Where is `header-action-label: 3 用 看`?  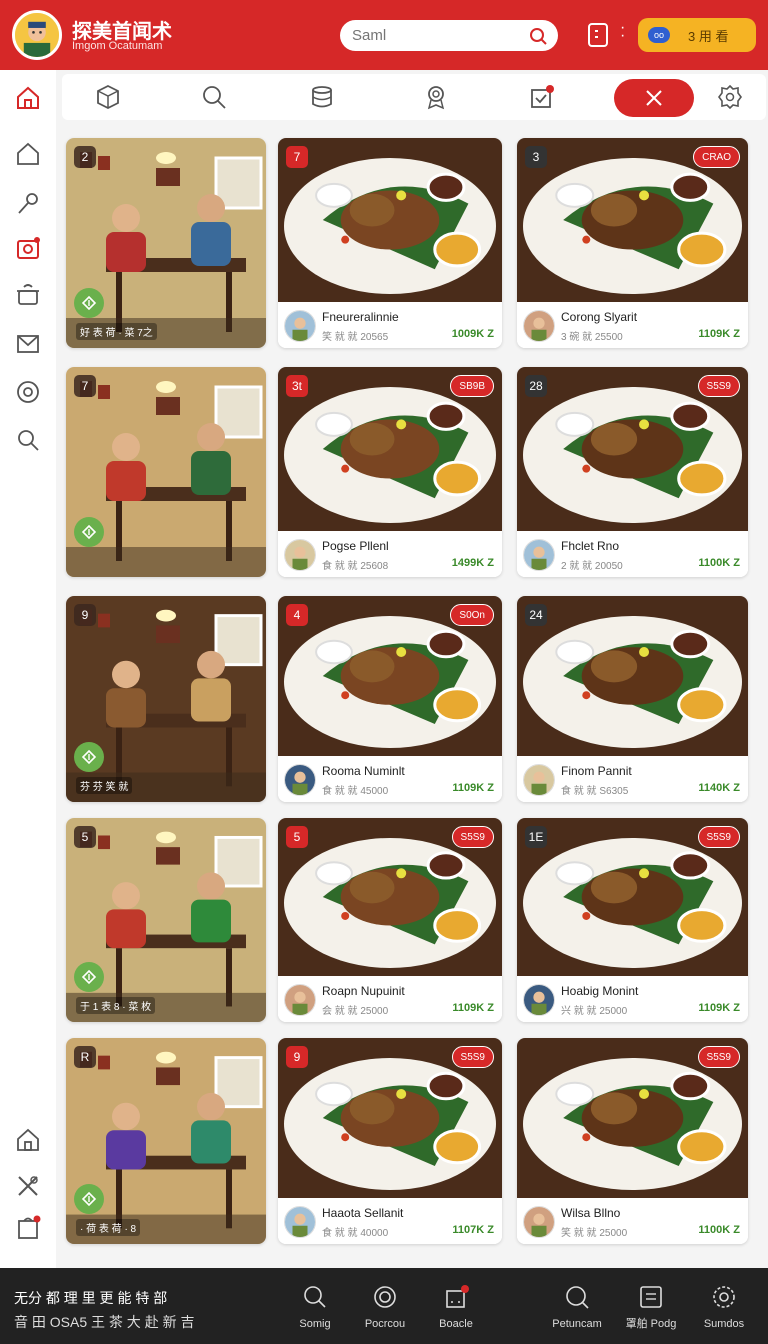 header-action-label: 3 用 看 is located at coordinates (708, 36).